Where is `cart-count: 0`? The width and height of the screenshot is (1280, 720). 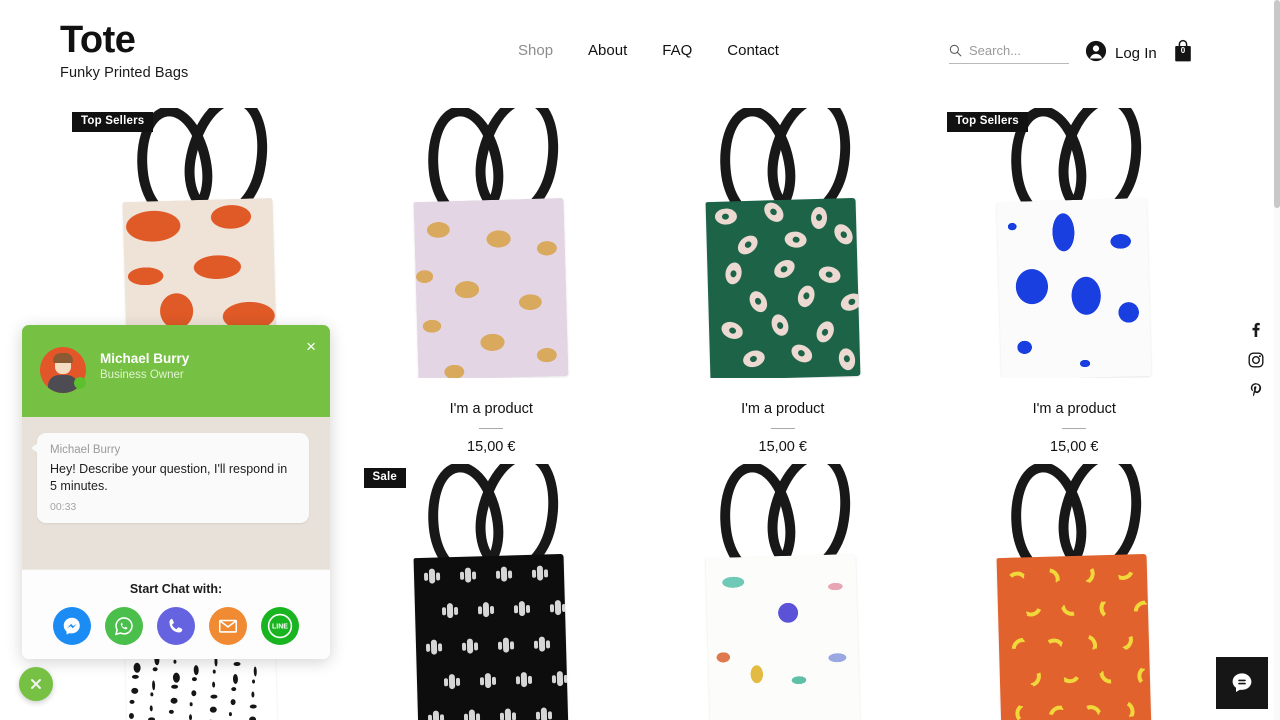
cart-count: 0 is located at coordinates (1183, 50).